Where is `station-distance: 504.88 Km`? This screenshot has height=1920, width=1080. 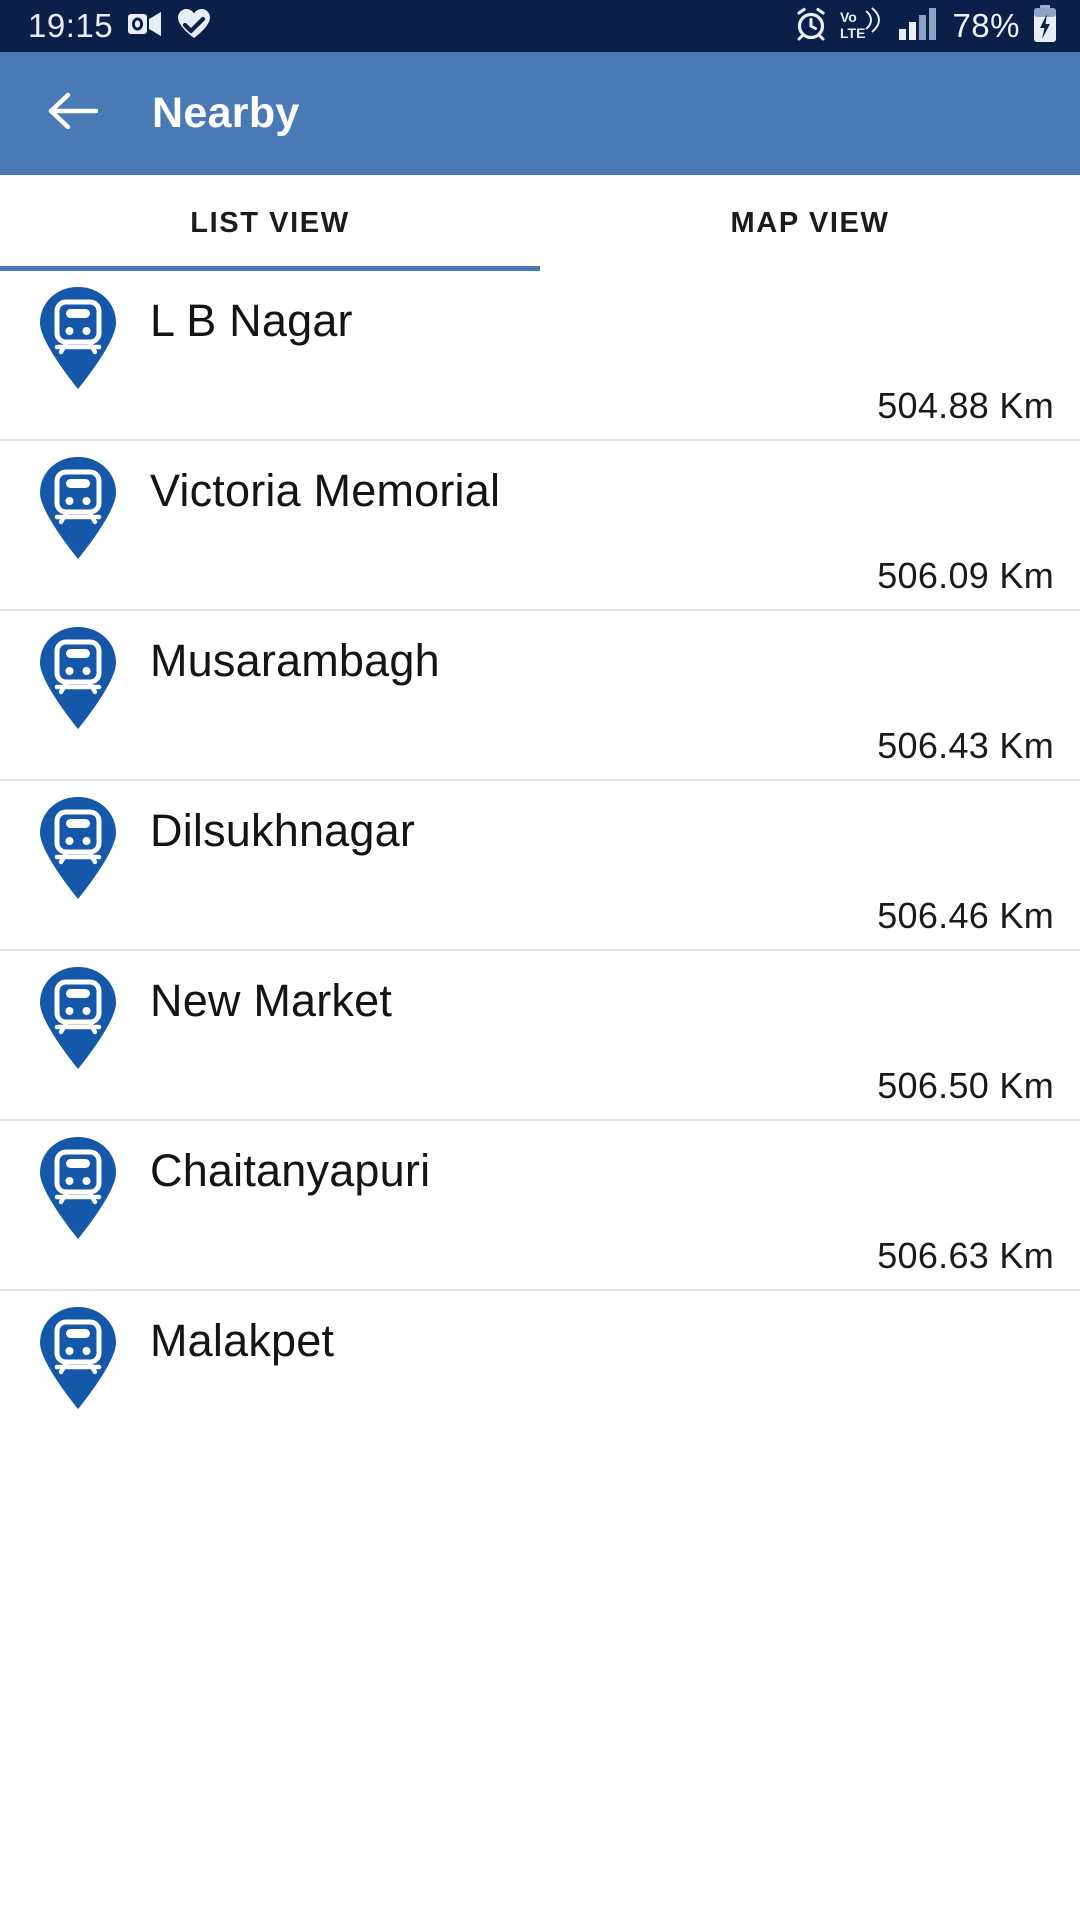 station-distance: 504.88 Km is located at coordinates (965, 405).